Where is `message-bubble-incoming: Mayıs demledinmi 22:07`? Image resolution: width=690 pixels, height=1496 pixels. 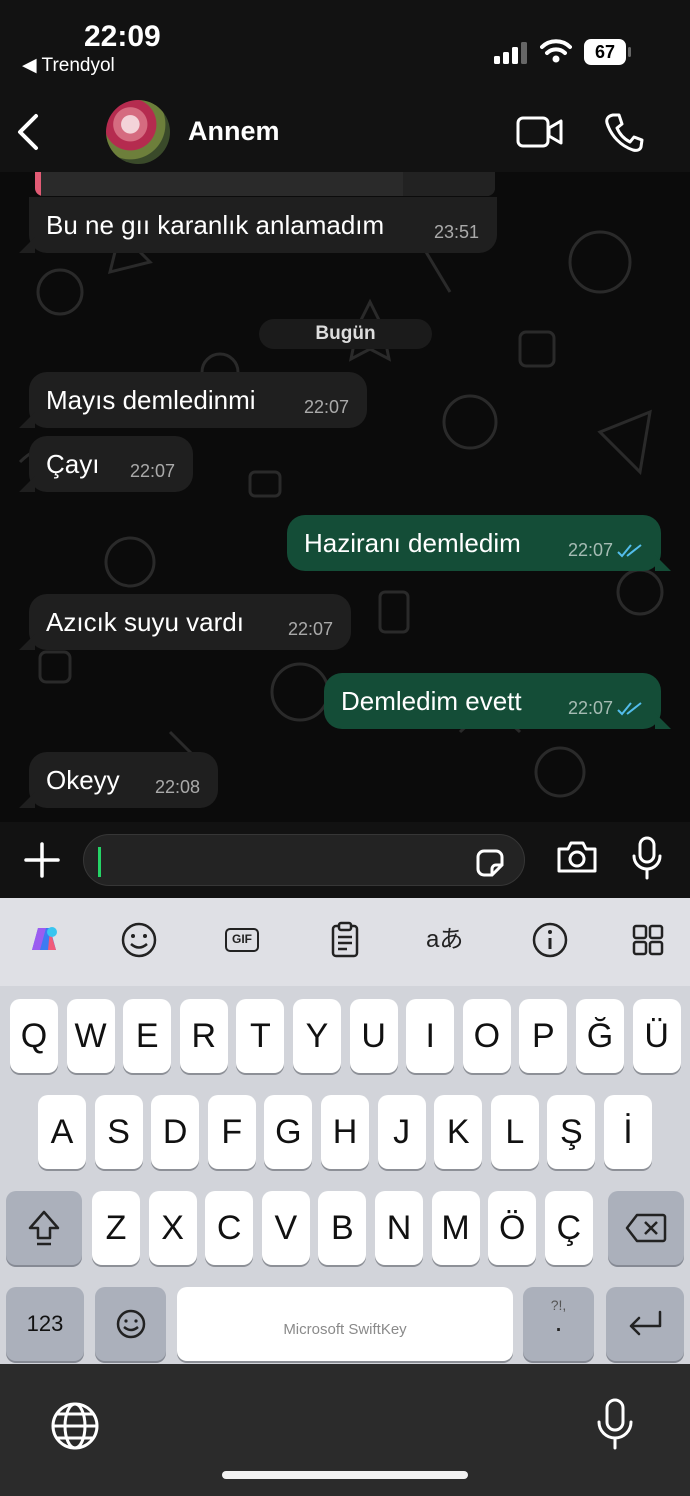 message-bubble-incoming: Mayıs demledinmi 22:07 is located at coordinates (193, 400).